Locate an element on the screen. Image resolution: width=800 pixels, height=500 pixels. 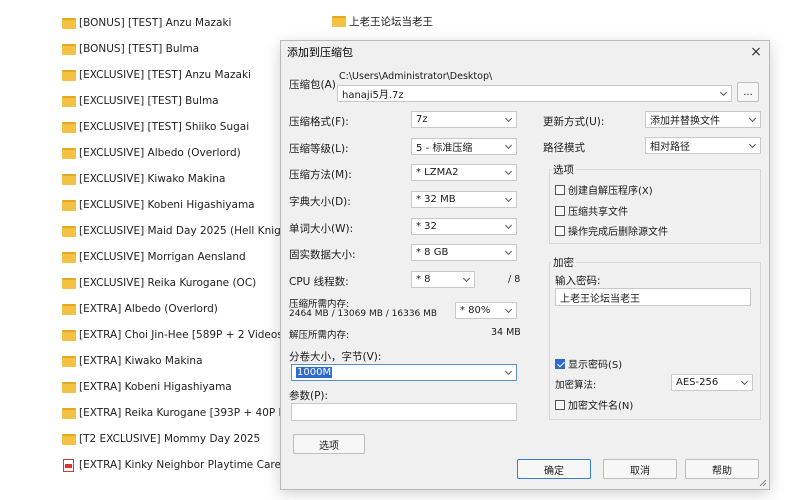
folder-item: [EXCLUSIVE] [TEST] Bulma is located at coordinates (182, 101).